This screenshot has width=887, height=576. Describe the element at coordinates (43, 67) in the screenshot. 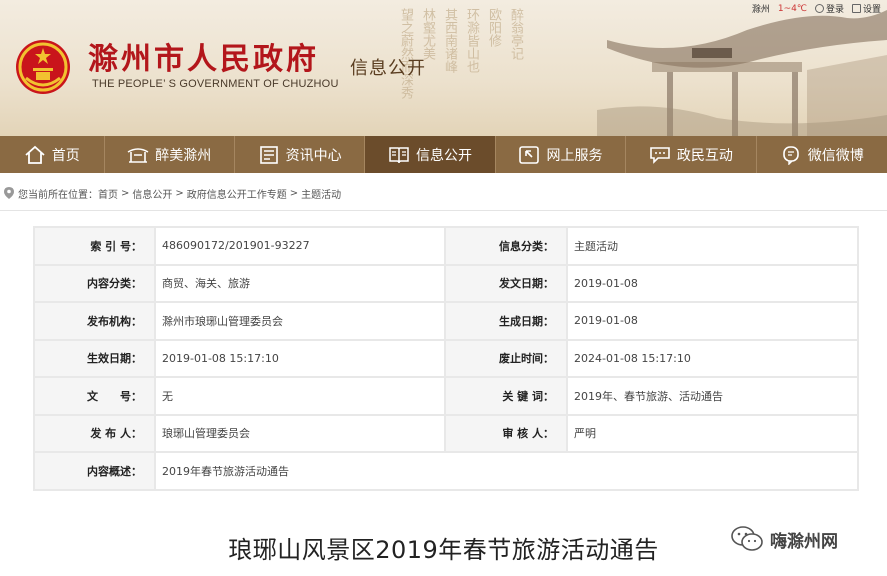

I see `national-emblem-logo` at that location.